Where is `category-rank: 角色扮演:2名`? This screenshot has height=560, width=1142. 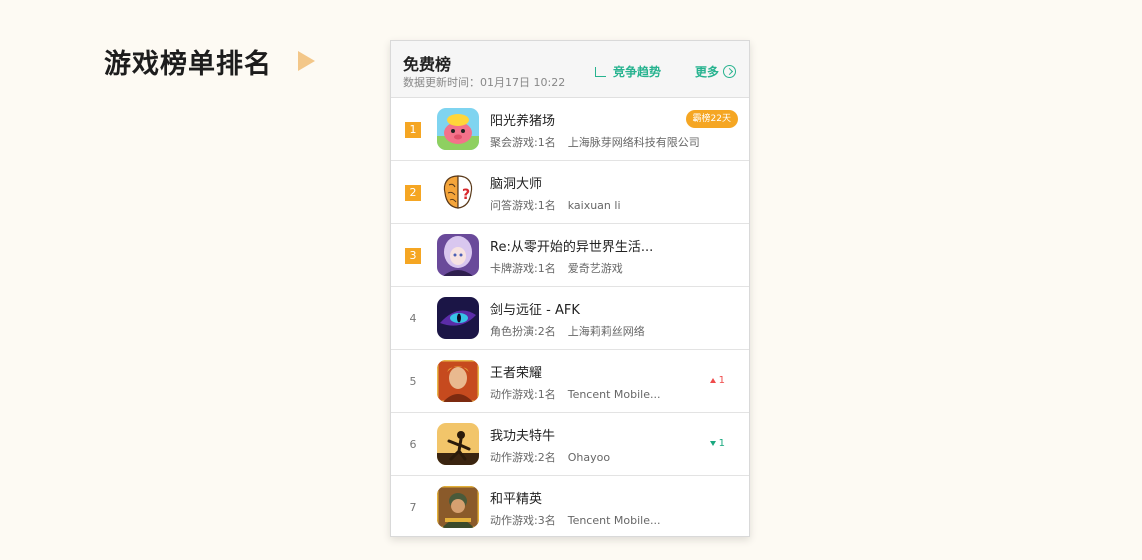 category-rank: 角色扮演:2名 is located at coordinates (523, 331).